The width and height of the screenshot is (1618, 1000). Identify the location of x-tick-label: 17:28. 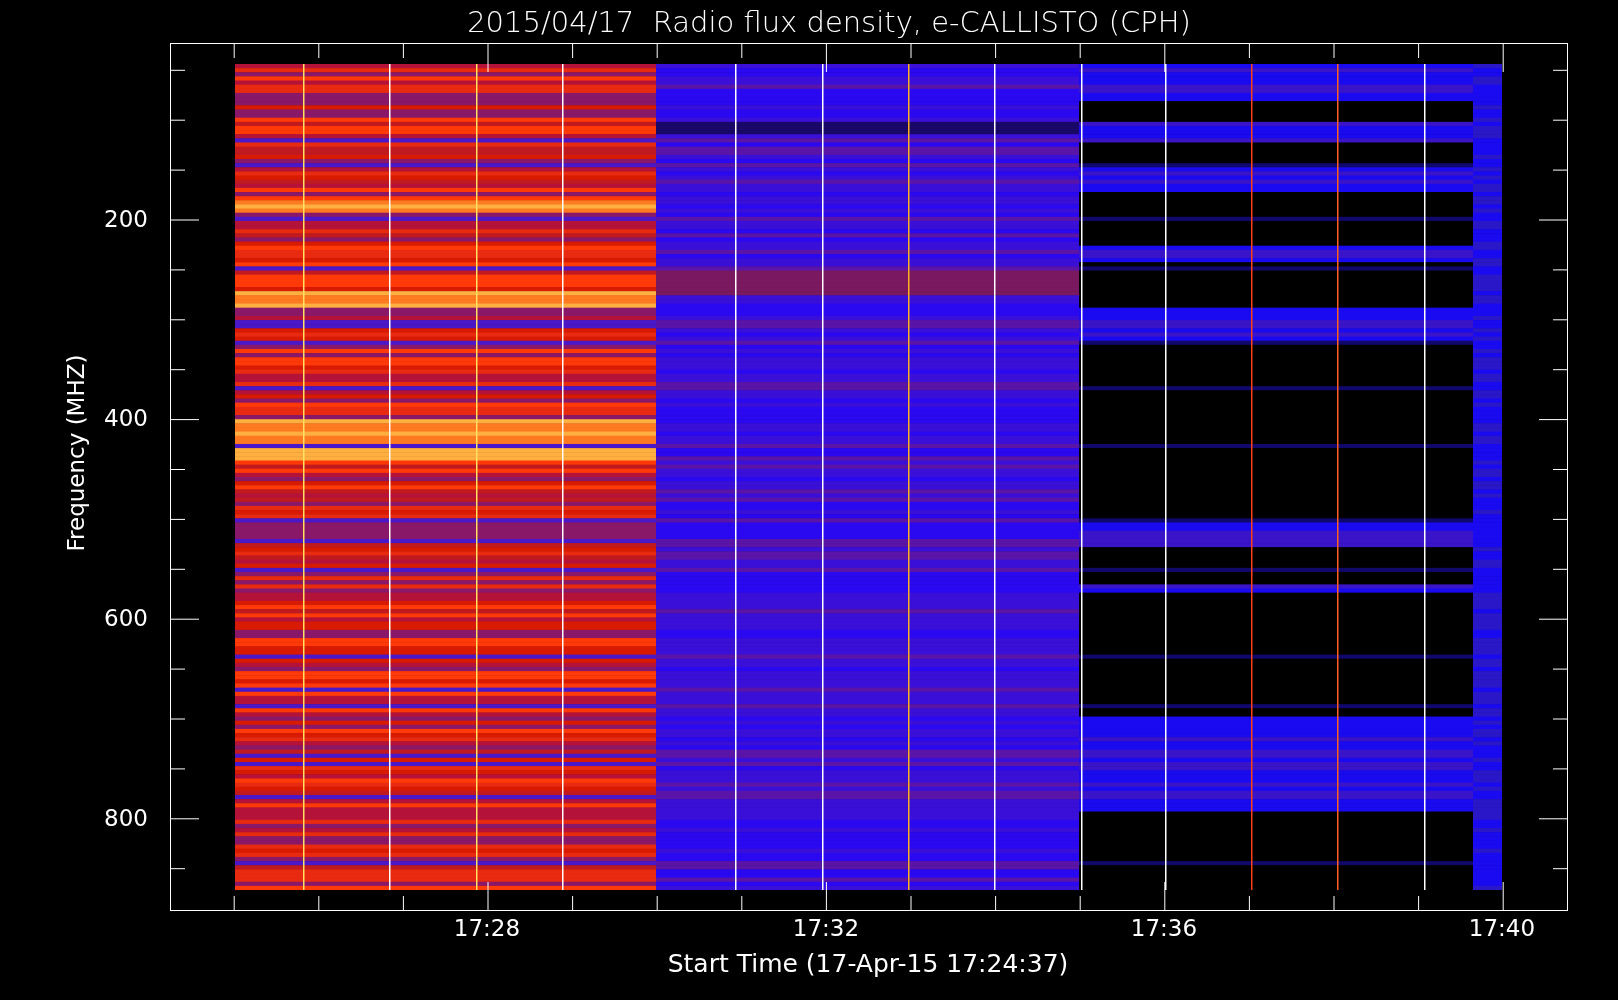
(487, 928).